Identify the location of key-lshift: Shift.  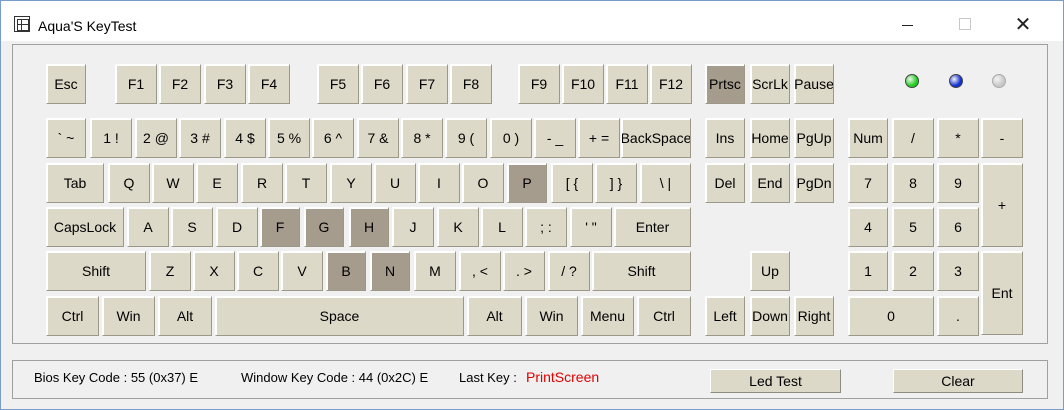
(96, 271).